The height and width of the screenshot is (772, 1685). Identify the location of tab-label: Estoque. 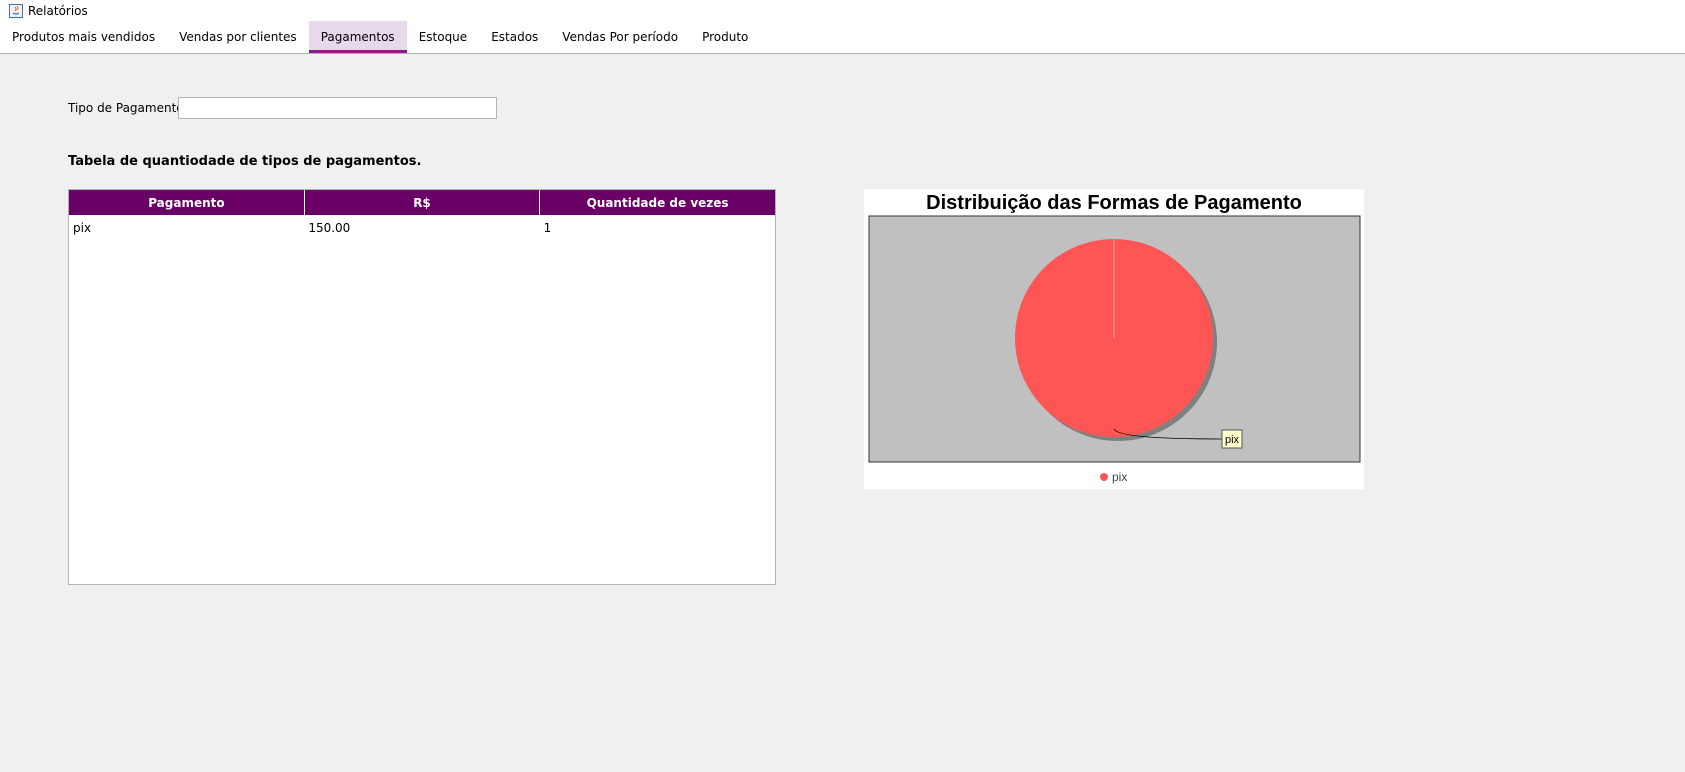
(443, 37).